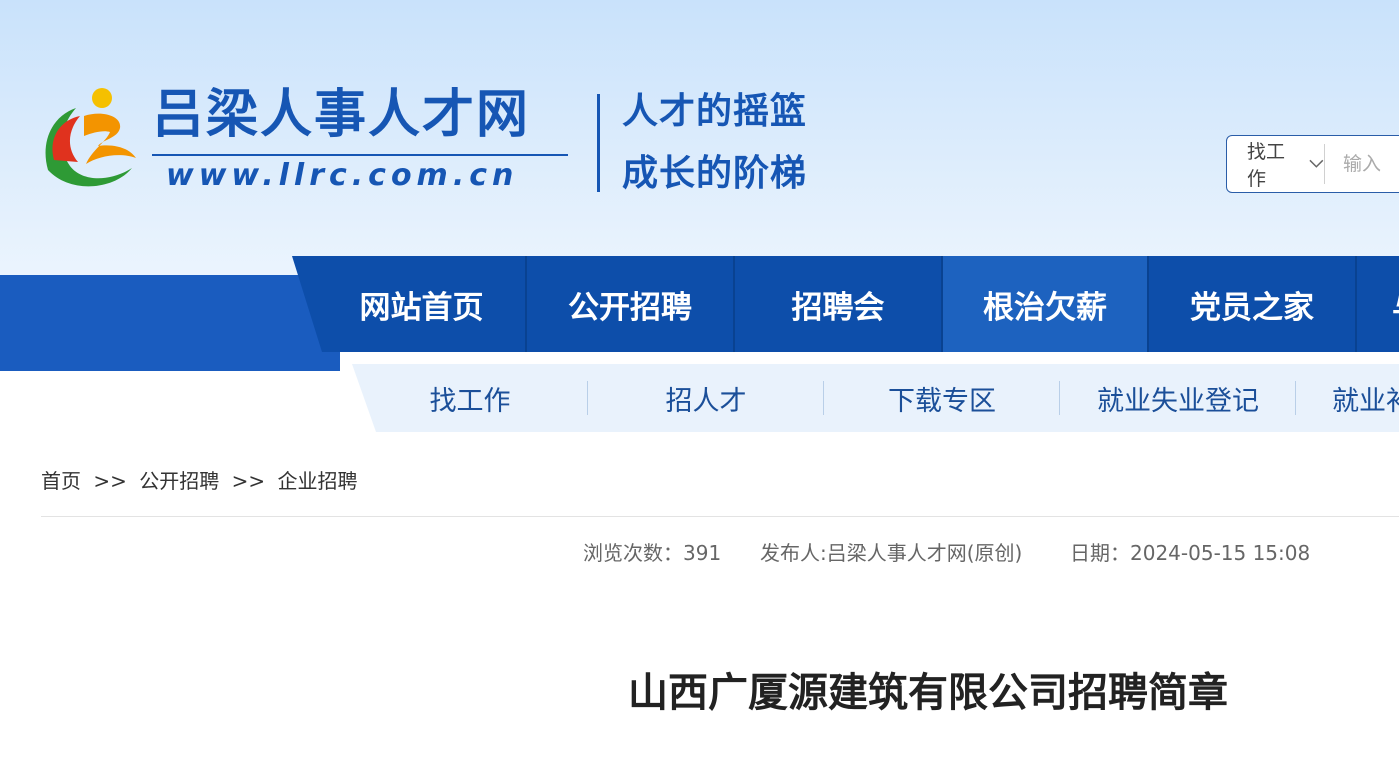 This screenshot has height=763, width=1399. I want to click on nav-item-home: 网站首页, so click(422, 304).